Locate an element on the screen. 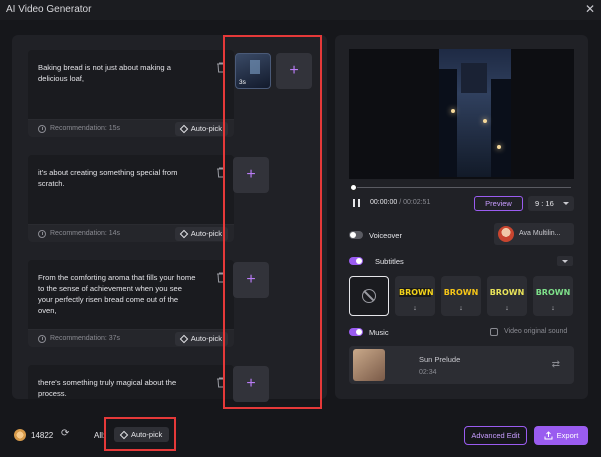 The image size is (601, 457). thumbnail-duration: 3s is located at coordinates (242, 82).